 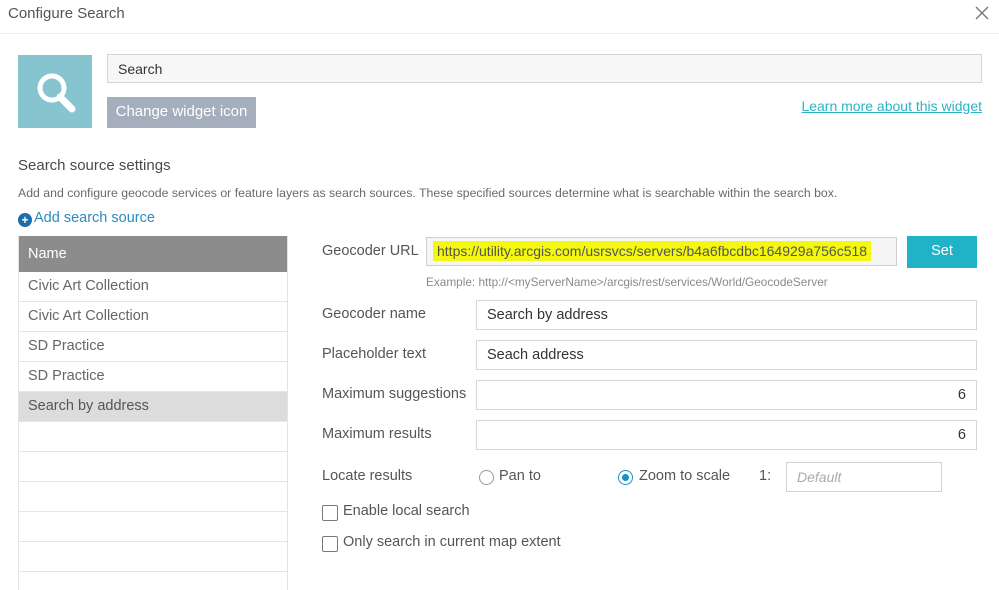 What do you see at coordinates (864, 477) in the screenshot?
I see `scale-input: Default` at bounding box center [864, 477].